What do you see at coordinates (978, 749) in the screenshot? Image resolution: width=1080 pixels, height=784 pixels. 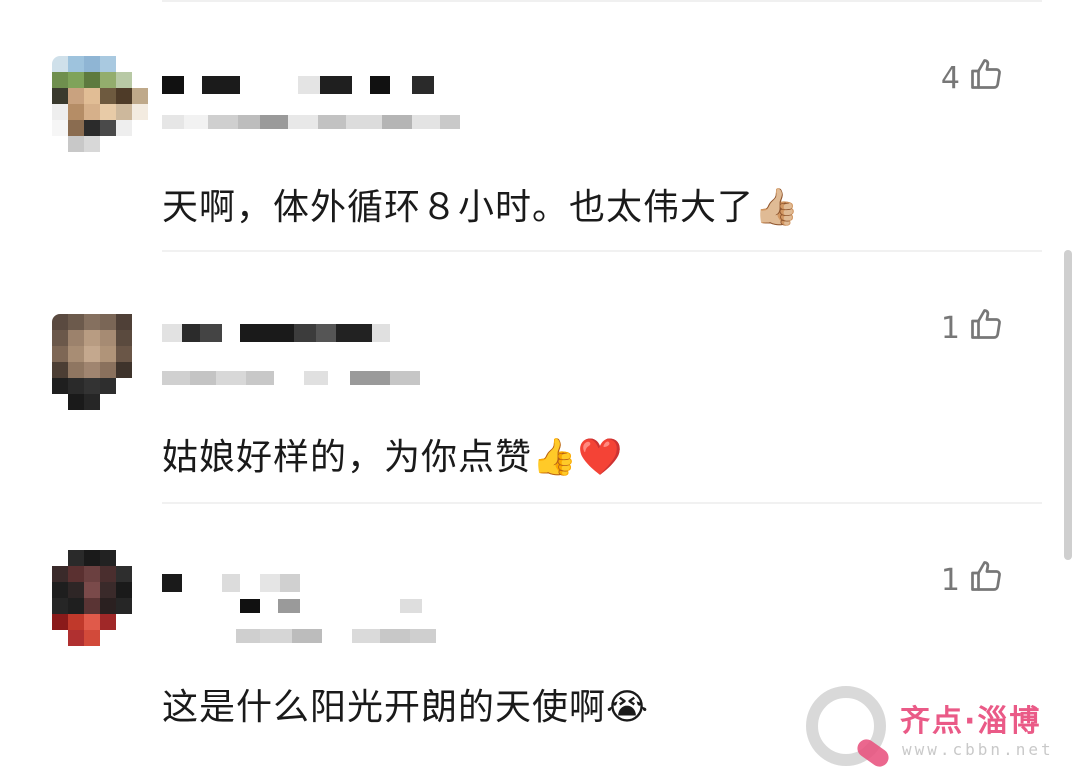 I see `watermark-url: www.cbbn.net` at bounding box center [978, 749].